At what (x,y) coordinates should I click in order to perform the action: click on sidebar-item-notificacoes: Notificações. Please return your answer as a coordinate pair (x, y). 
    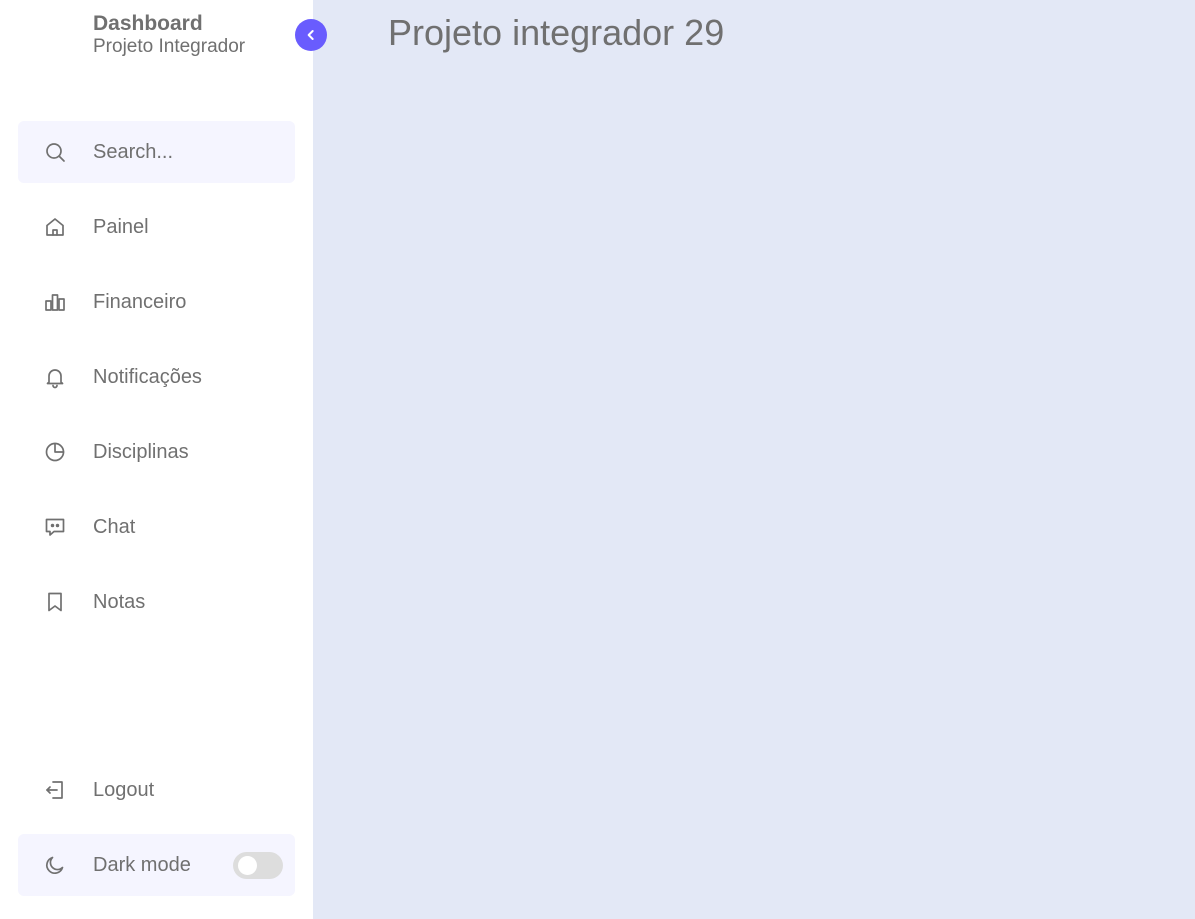
    Looking at the image, I should click on (156, 377).